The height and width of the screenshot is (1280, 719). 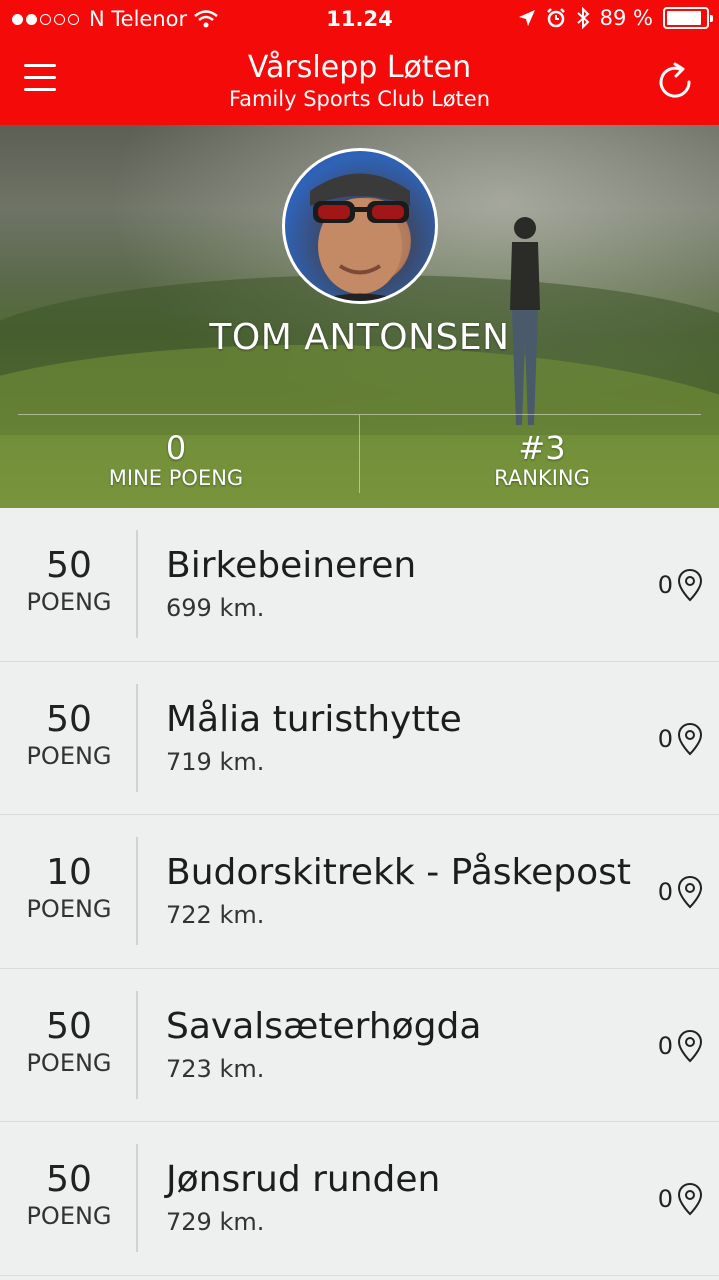 I want to click on stats-separator, so click(x=359, y=454).